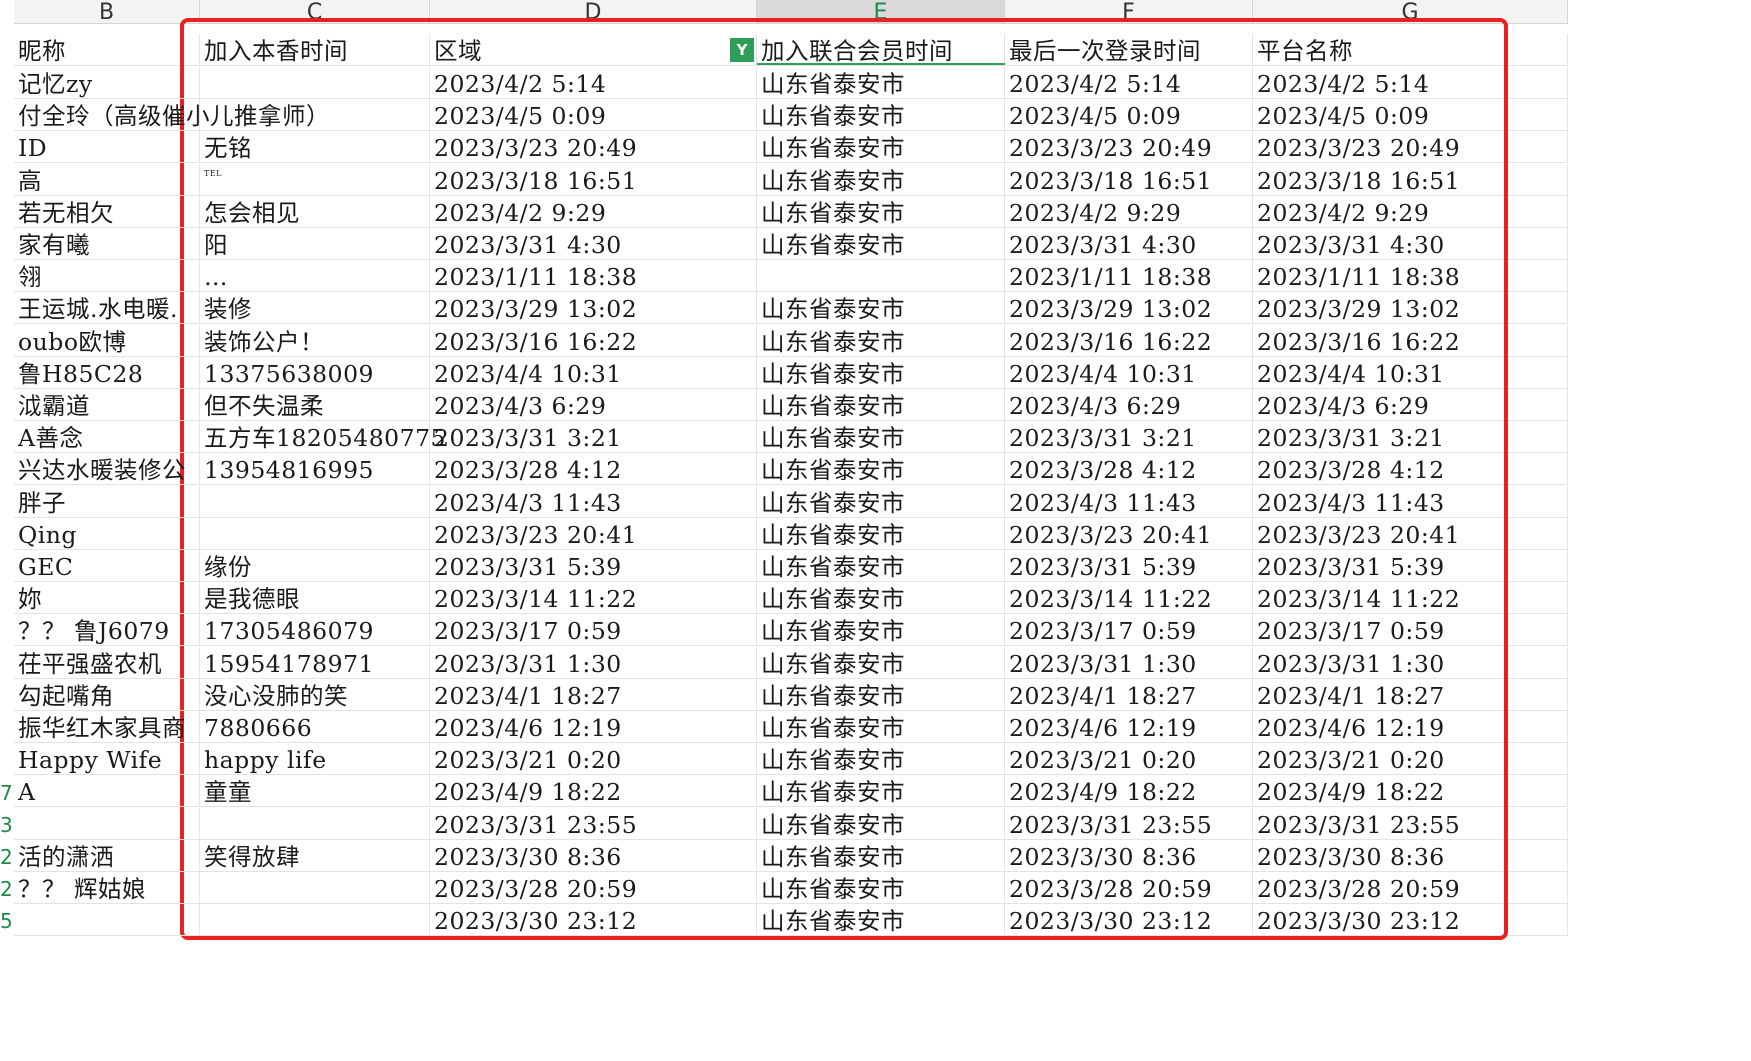 The height and width of the screenshot is (1061, 1751). What do you see at coordinates (1410, 501) in the screenshot?
I see `platform-cell: 2023/4/3 11:43` at bounding box center [1410, 501].